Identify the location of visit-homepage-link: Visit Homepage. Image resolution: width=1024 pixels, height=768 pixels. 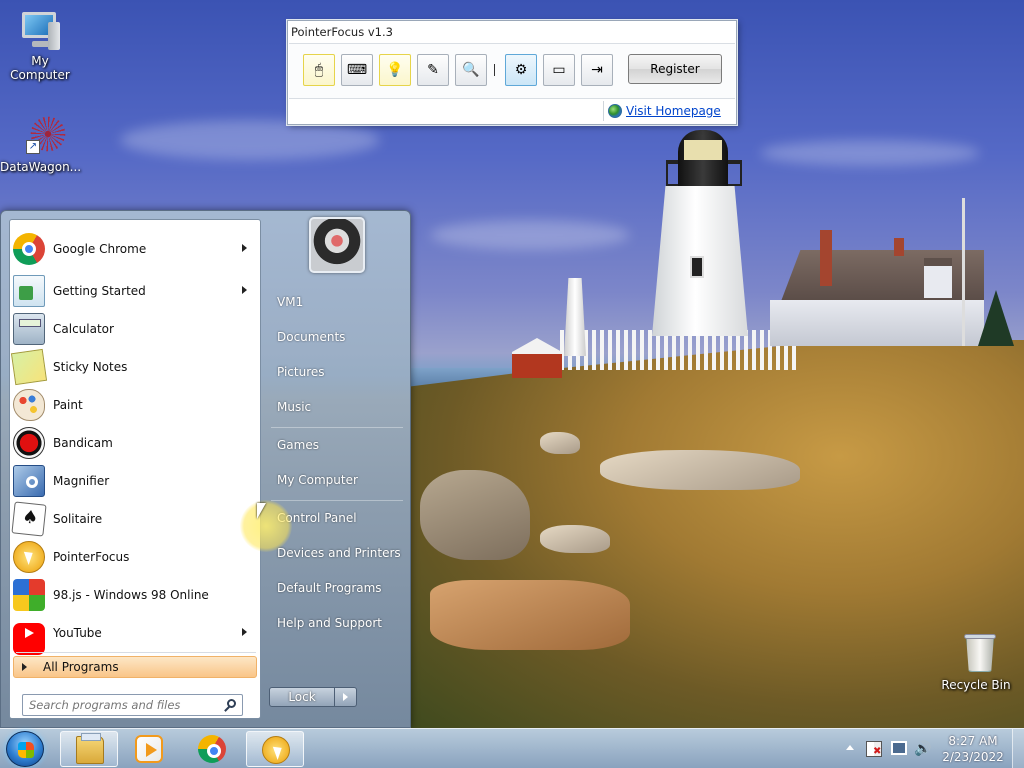
(673, 111).